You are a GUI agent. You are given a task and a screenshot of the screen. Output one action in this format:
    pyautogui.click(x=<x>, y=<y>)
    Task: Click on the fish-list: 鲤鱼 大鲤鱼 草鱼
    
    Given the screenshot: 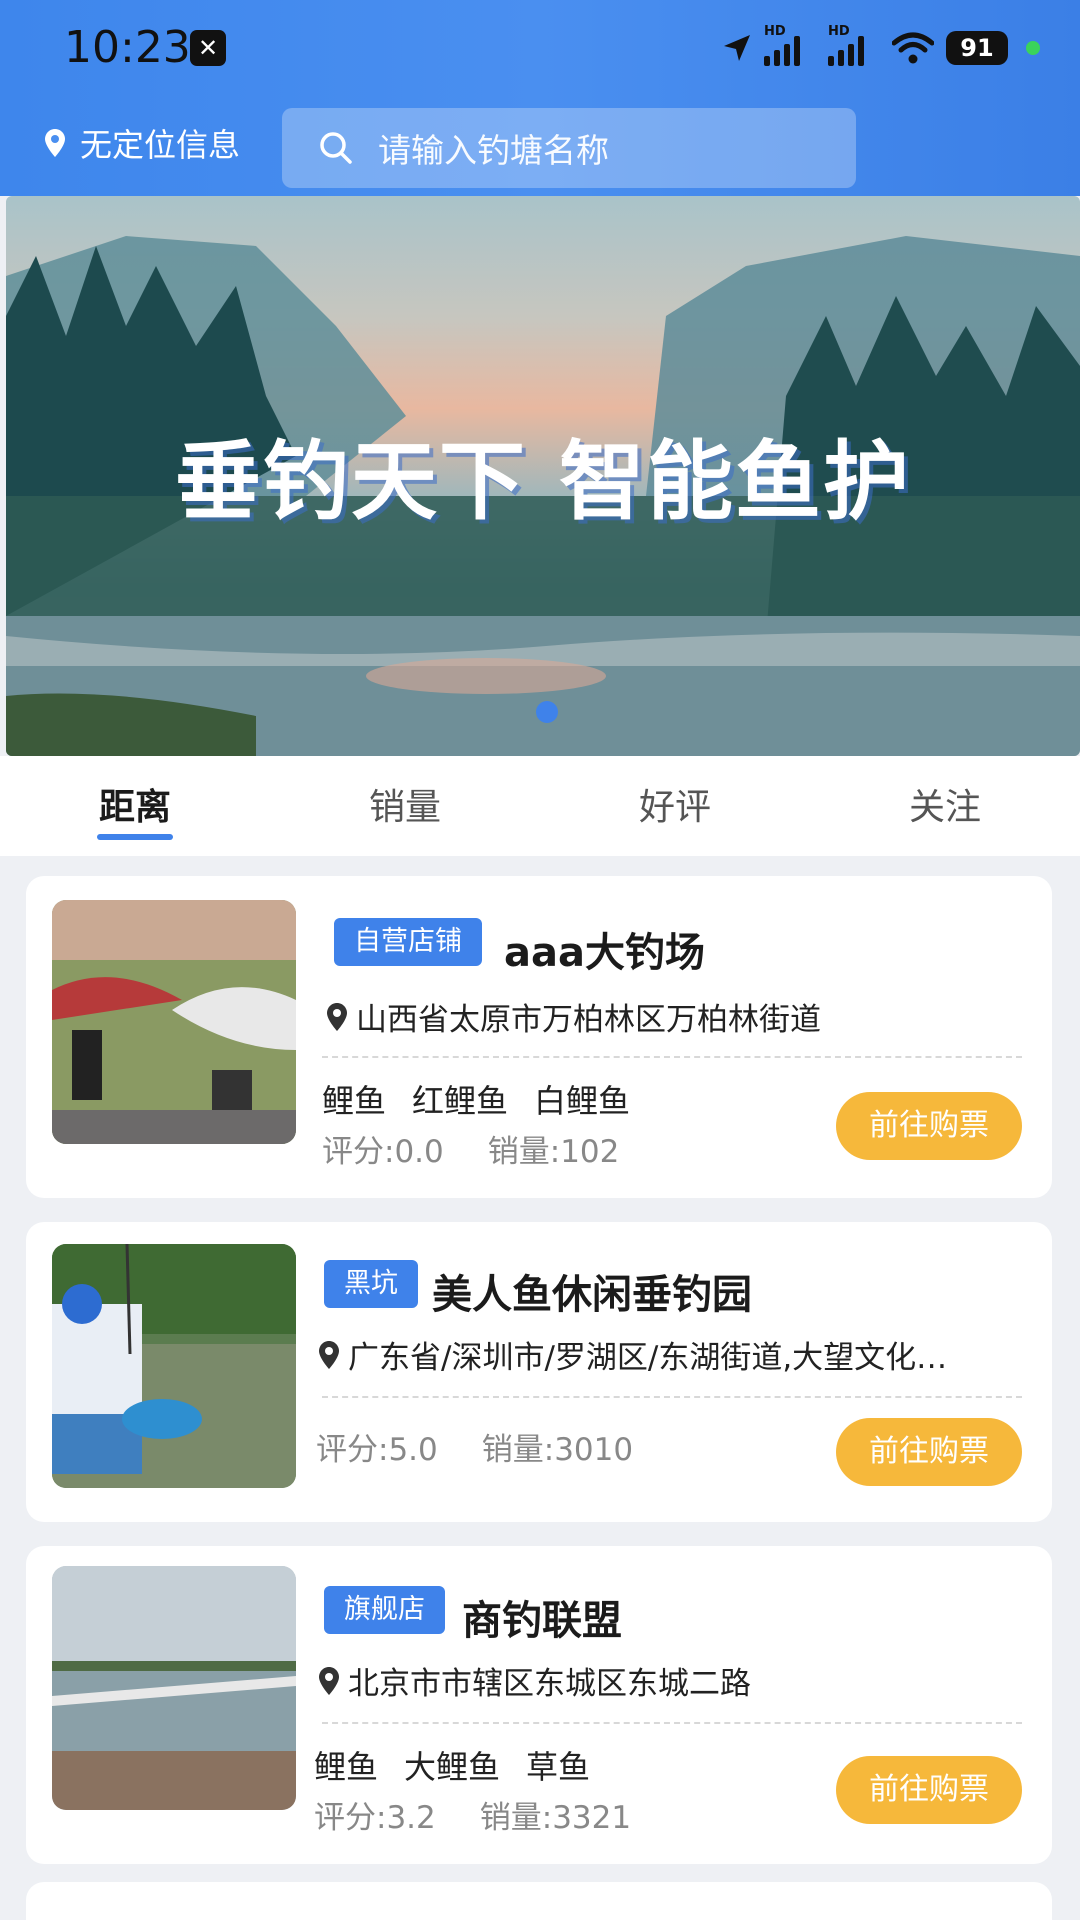 What is the action you would take?
    pyautogui.click(x=452, y=1765)
    